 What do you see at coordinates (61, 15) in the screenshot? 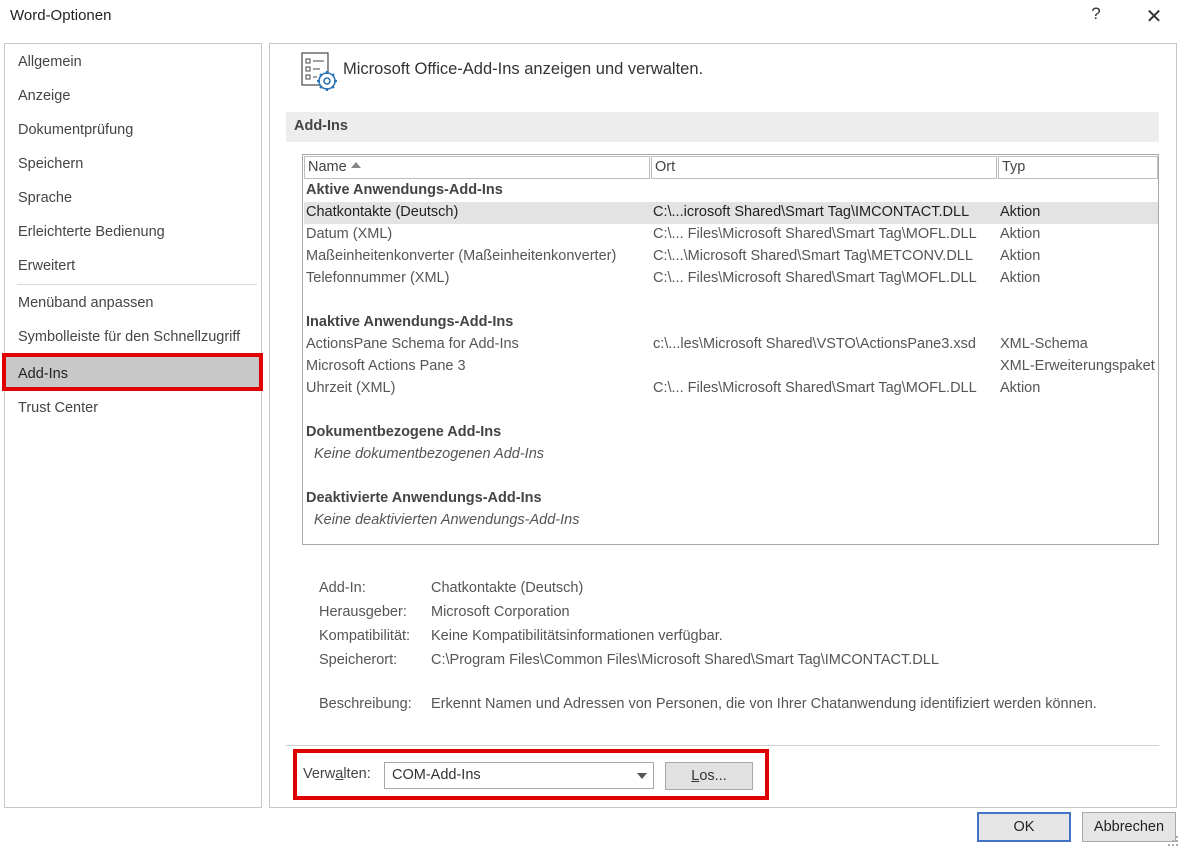
I see `window-title: Word-Optionen` at bounding box center [61, 15].